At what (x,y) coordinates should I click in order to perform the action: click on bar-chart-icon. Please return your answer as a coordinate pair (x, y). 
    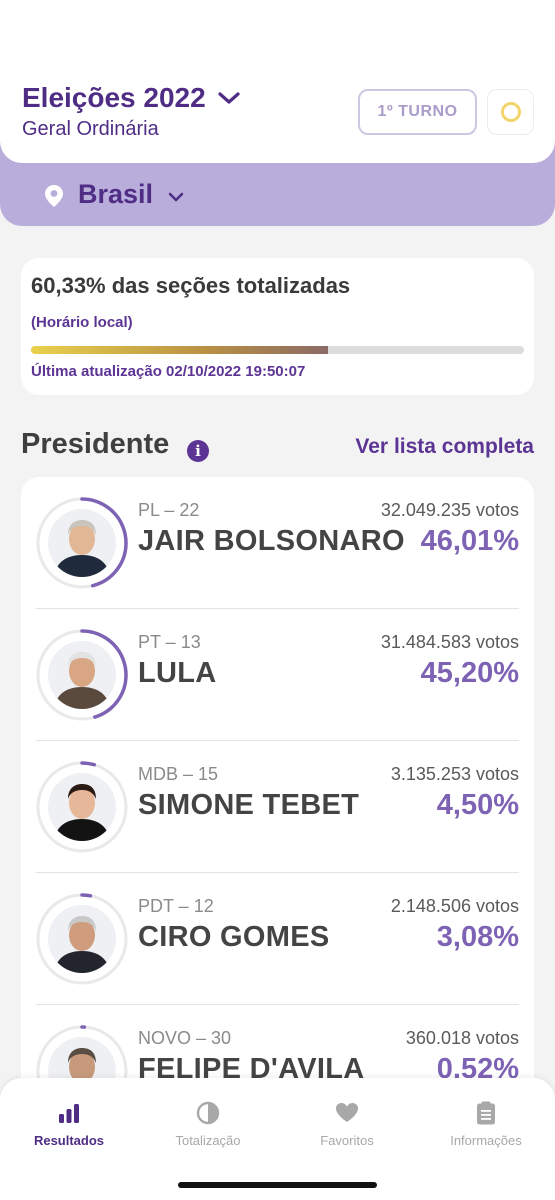
    Looking at the image, I should click on (69, 1113).